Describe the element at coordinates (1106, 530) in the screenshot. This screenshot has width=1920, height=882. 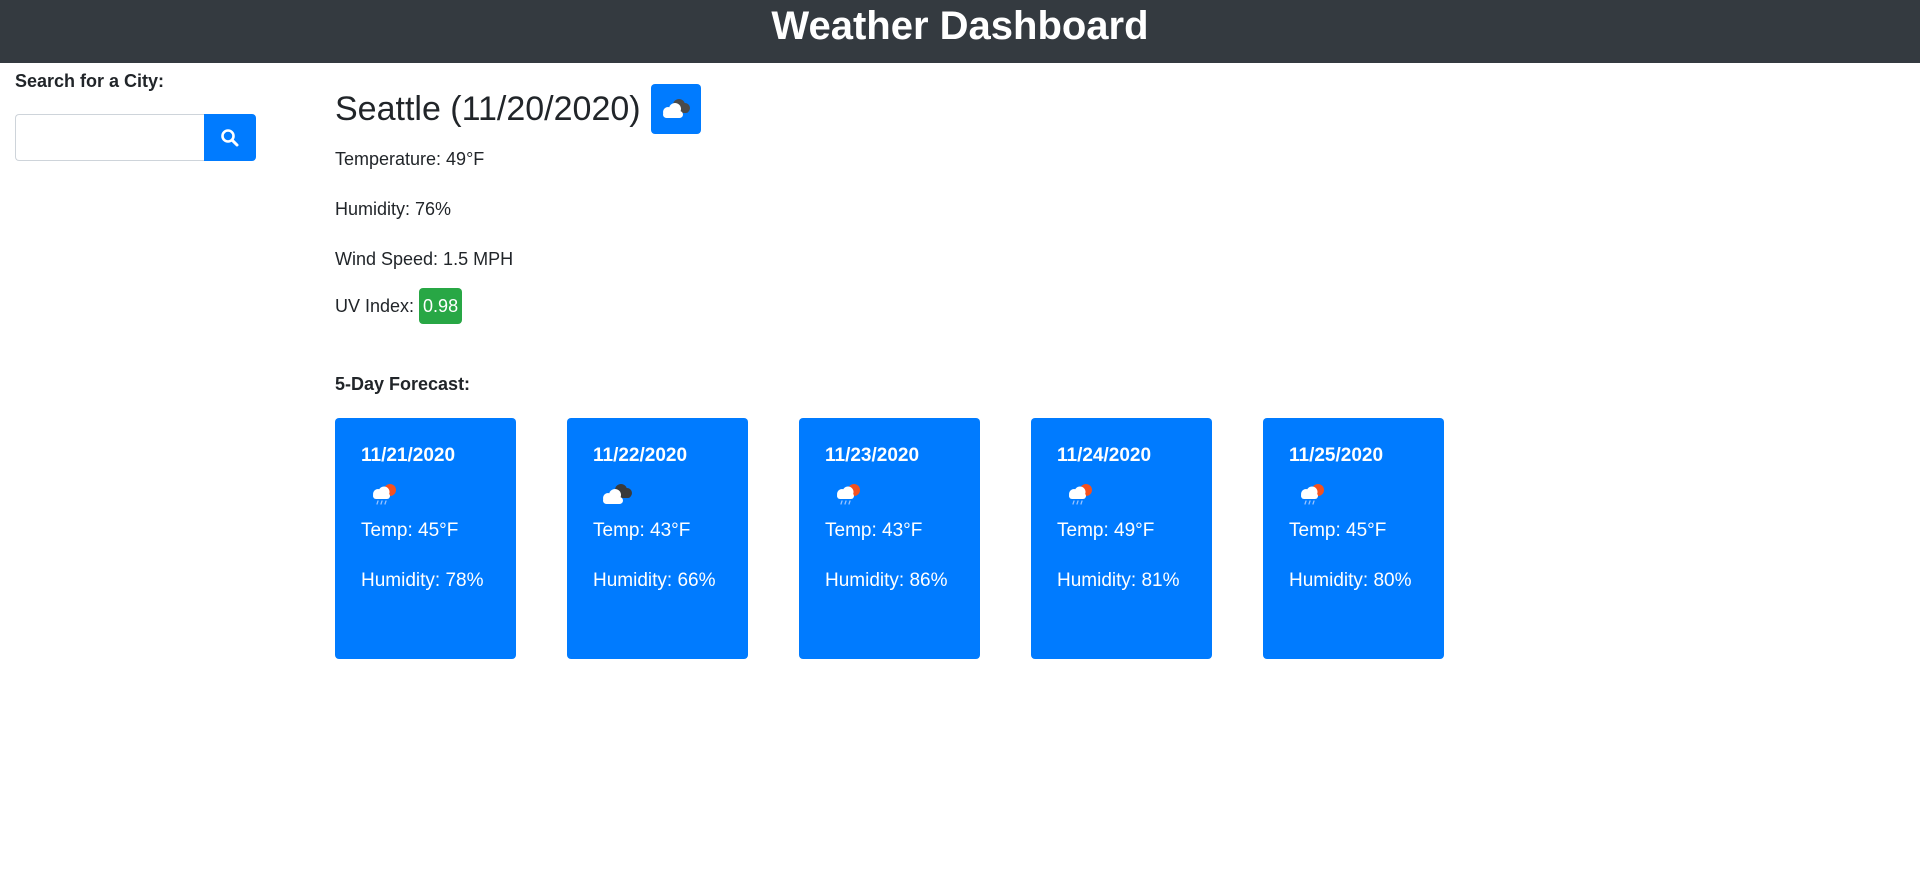
I see `forecast-temp: Temp: 49°F` at that location.